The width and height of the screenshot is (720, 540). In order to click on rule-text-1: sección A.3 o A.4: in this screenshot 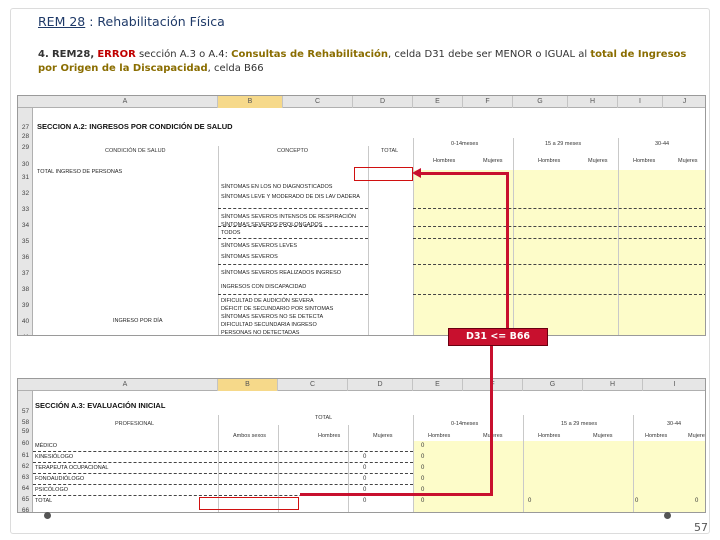, I will do `click(183, 54)`.